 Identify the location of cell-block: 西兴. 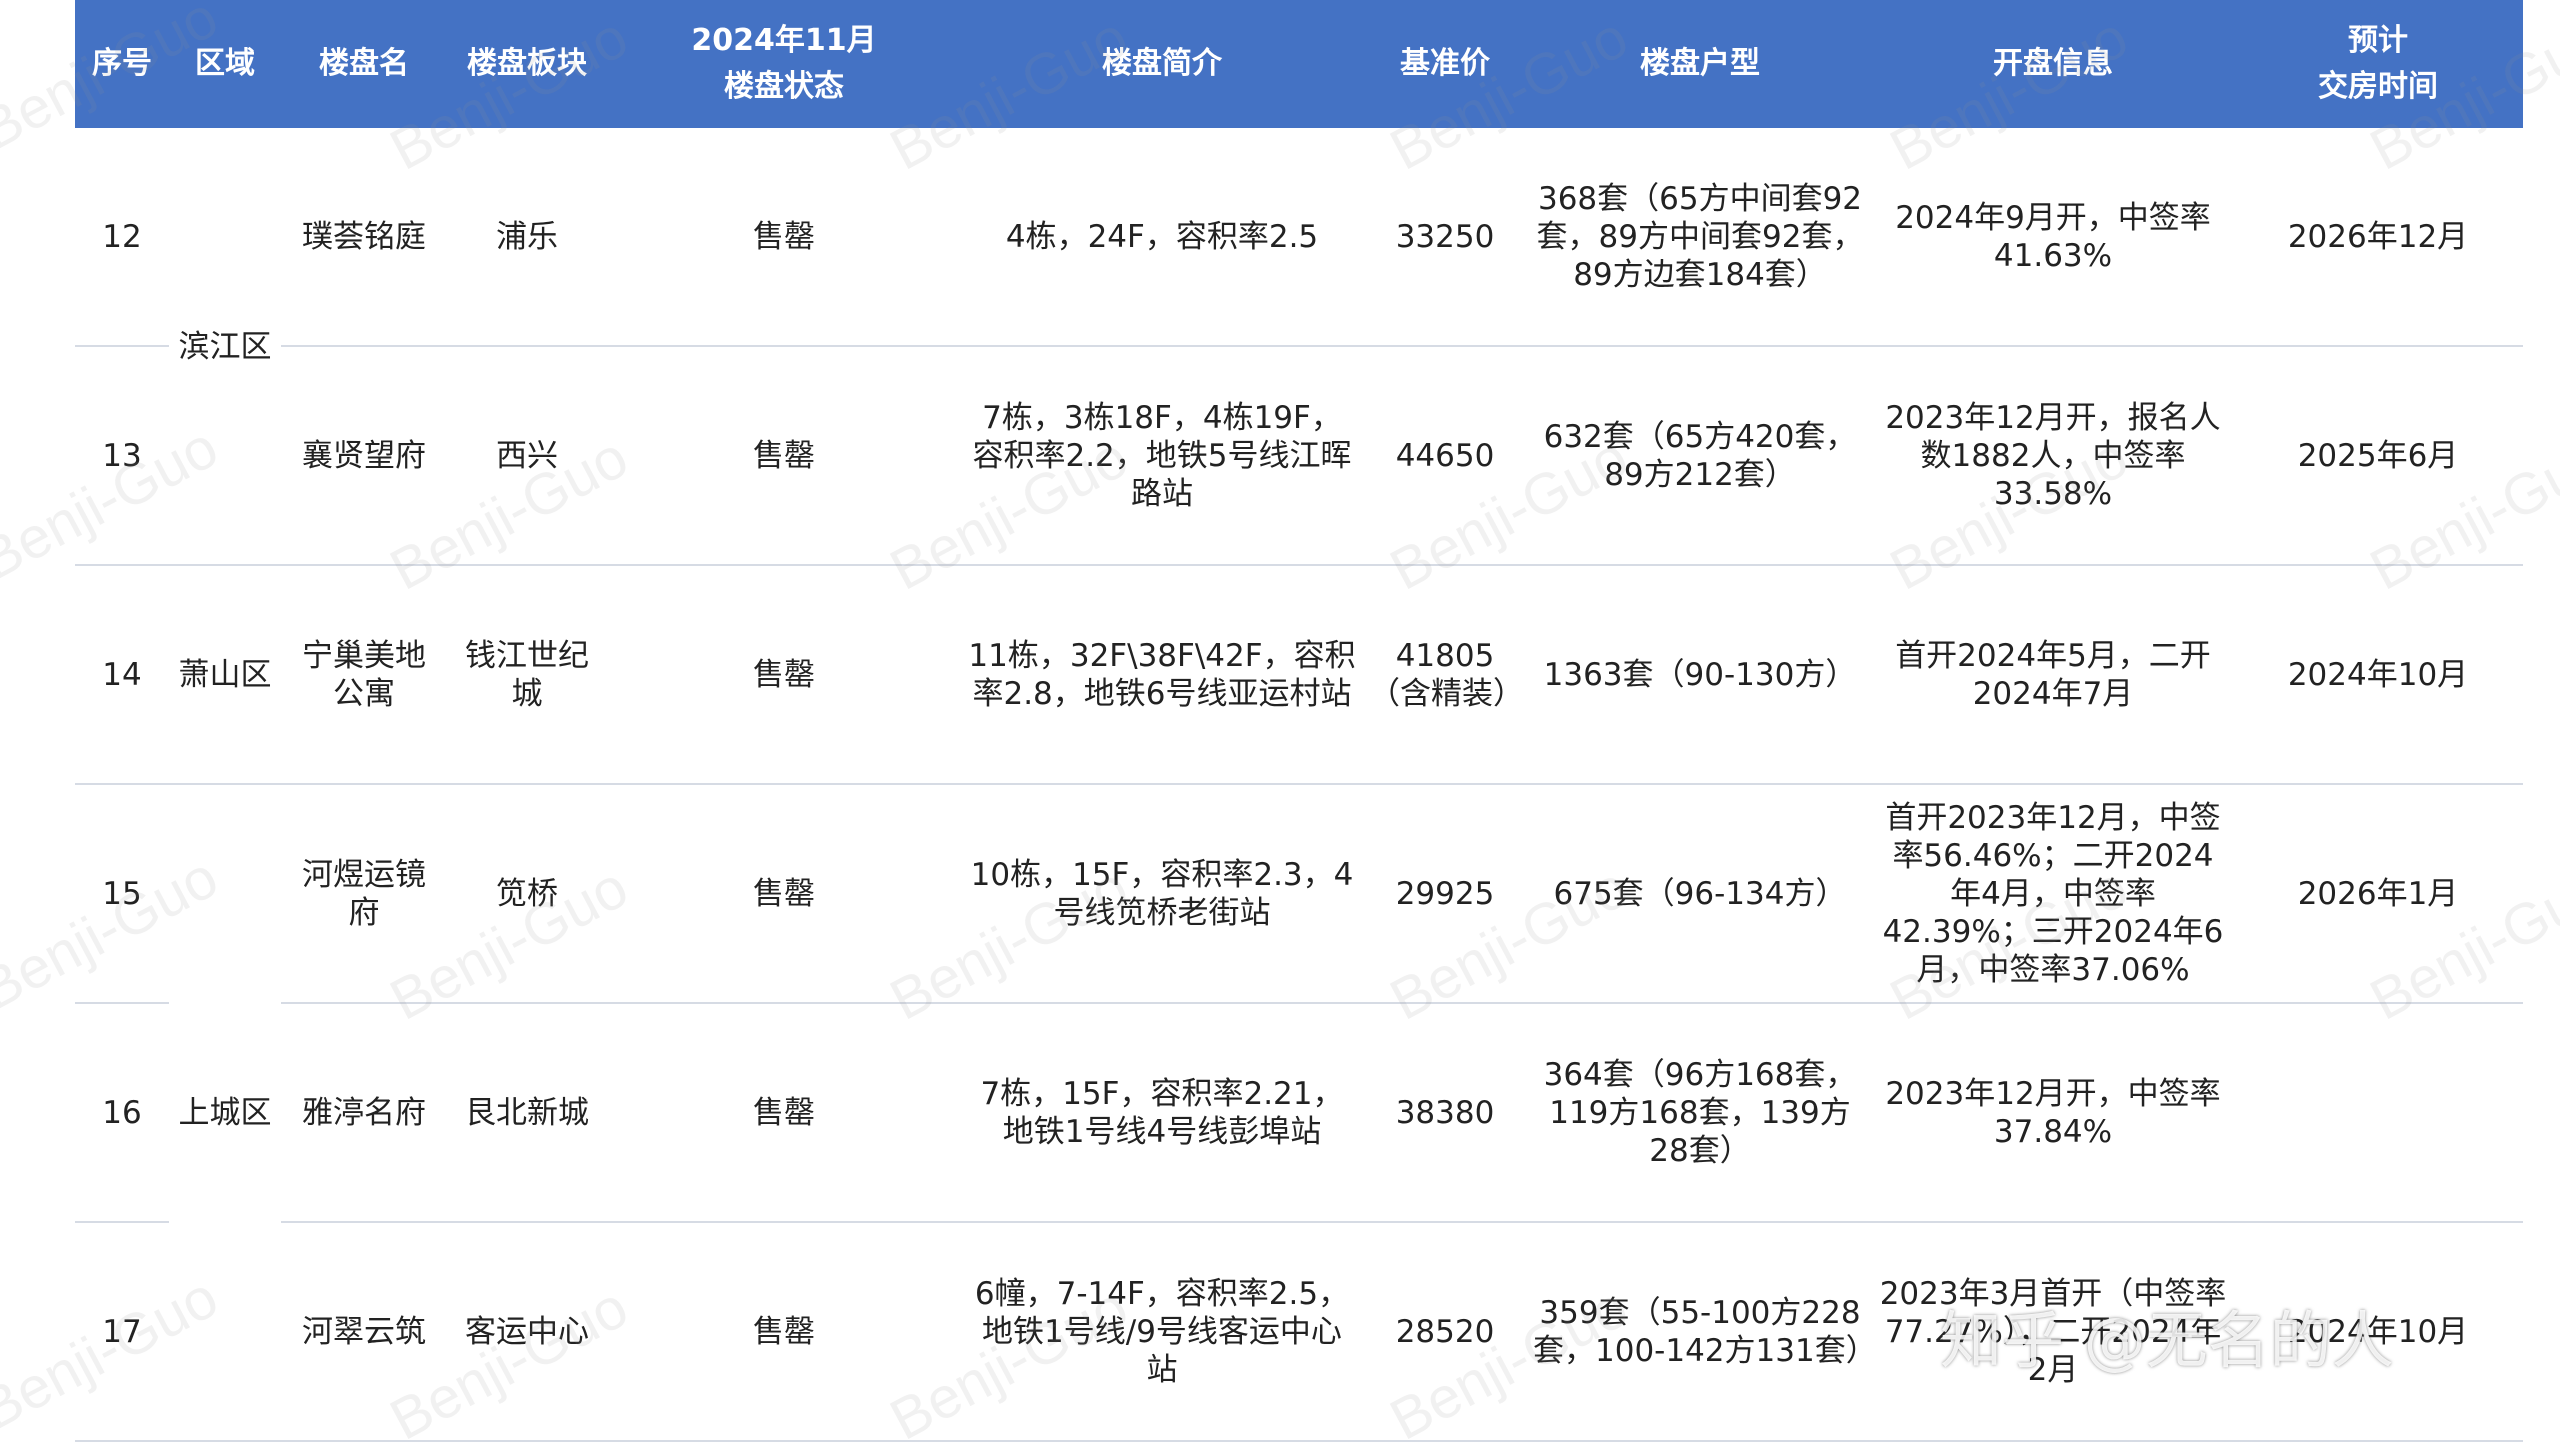
(527, 456).